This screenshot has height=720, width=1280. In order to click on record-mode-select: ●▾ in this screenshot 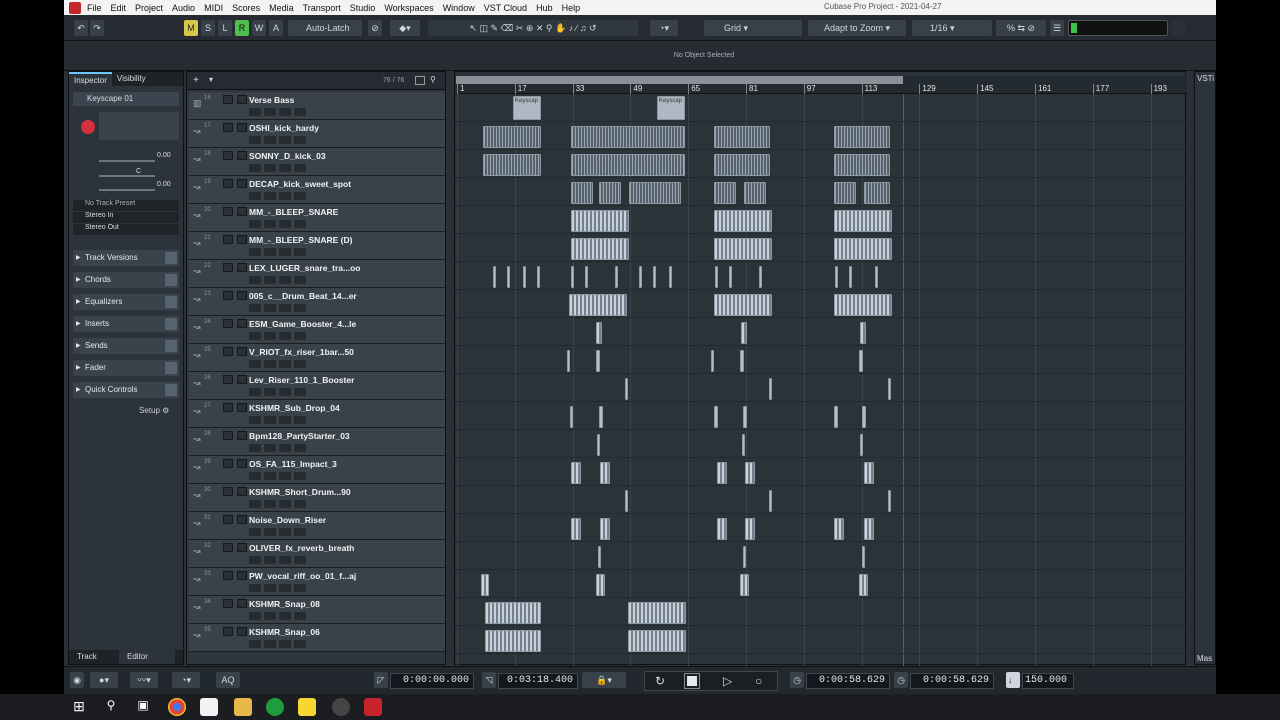, I will do `click(104, 680)`.